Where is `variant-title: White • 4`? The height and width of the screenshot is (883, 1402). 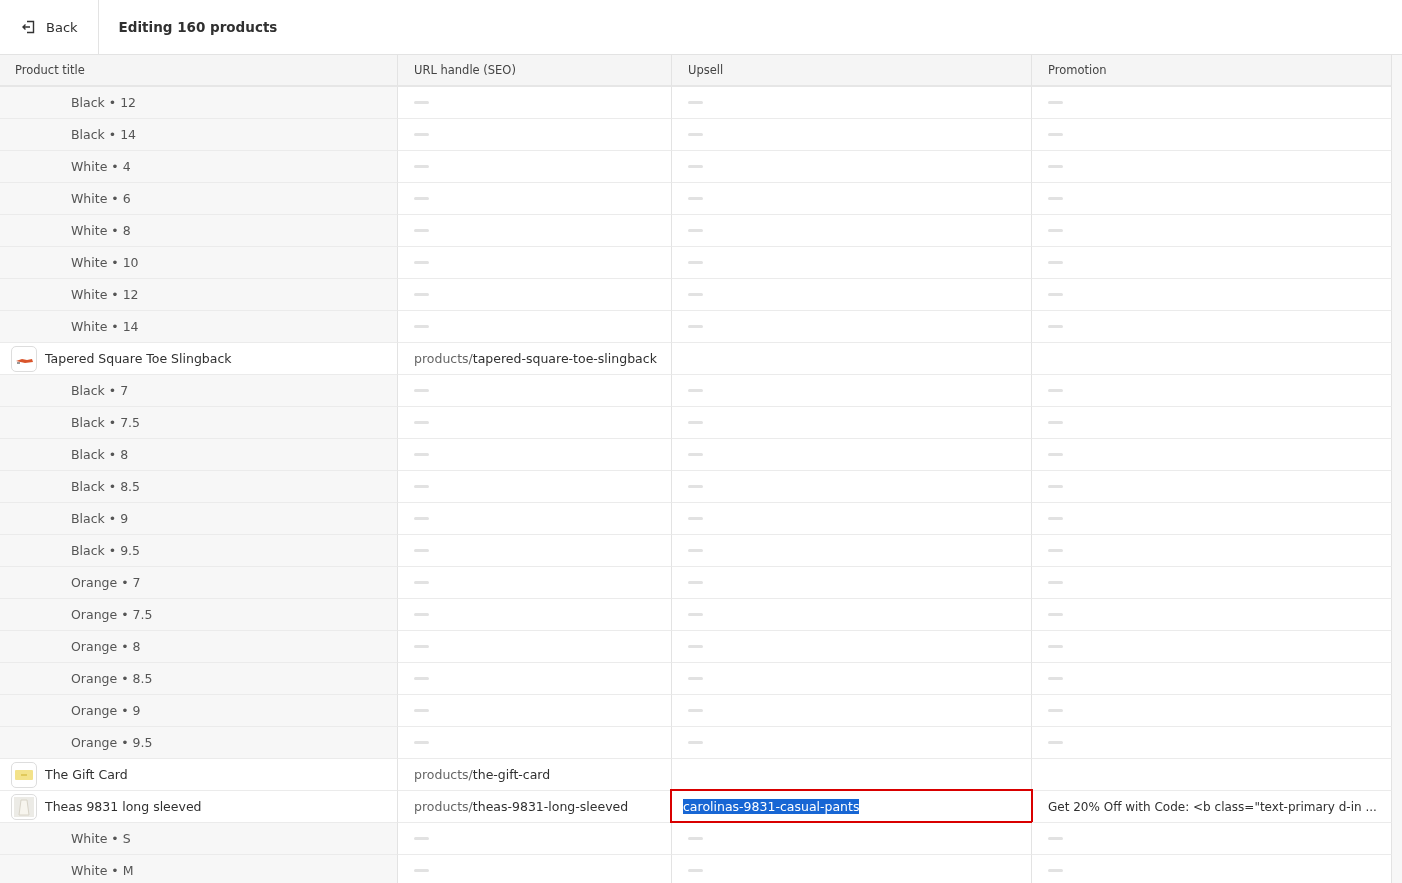 variant-title: White • 4 is located at coordinates (101, 166).